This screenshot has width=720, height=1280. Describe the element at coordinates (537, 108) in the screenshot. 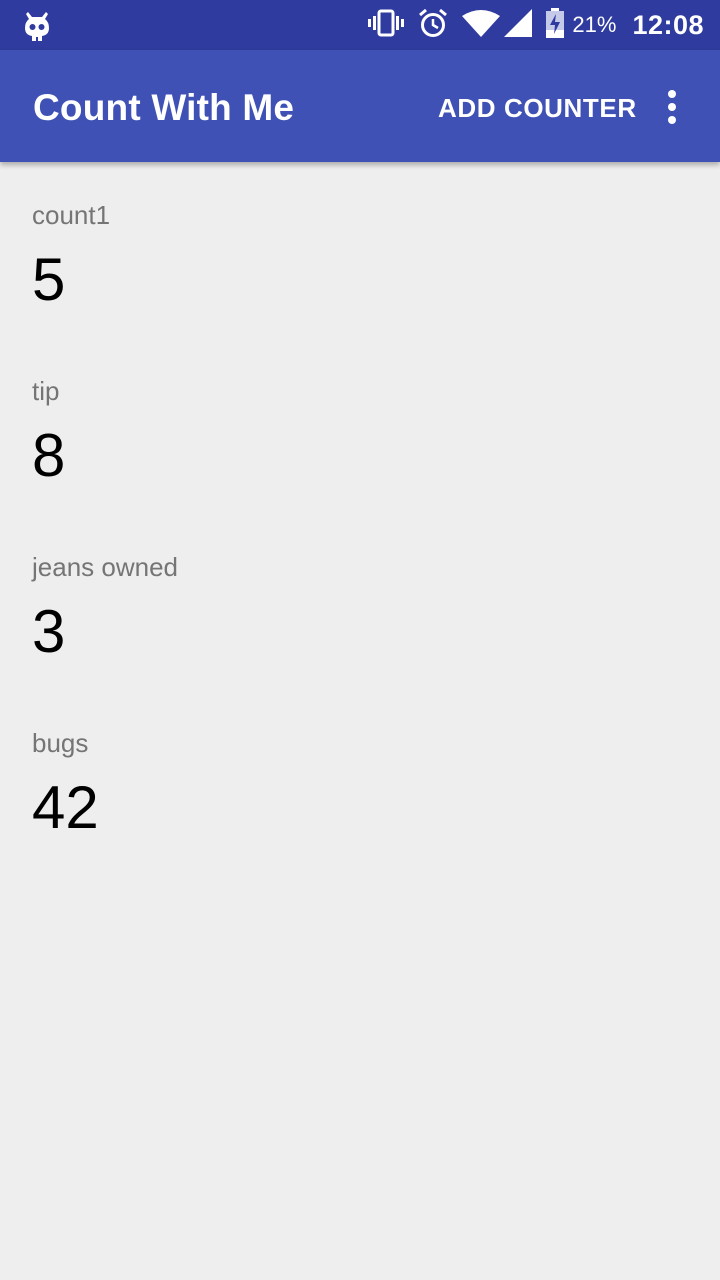

I see `add-counter-button: ADD COUNTER` at that location.